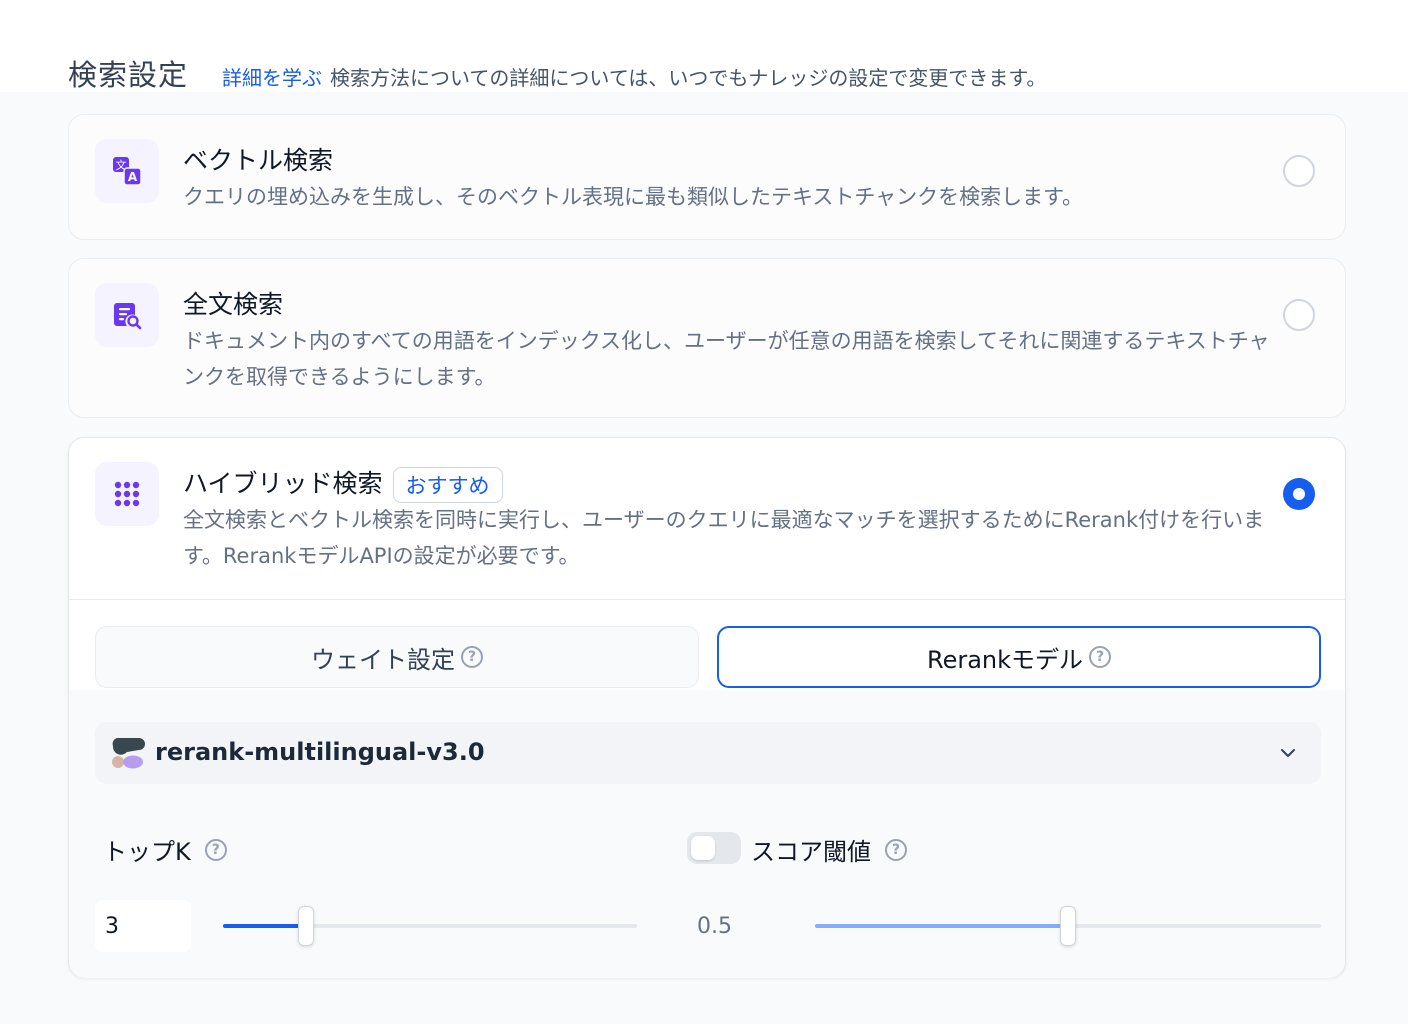 This screenshot has height=1024, width=1408. Describe the element at coordinates (283, 483) in the screenshot. I see `option-title-text: ハイブリッド検索` at that location.